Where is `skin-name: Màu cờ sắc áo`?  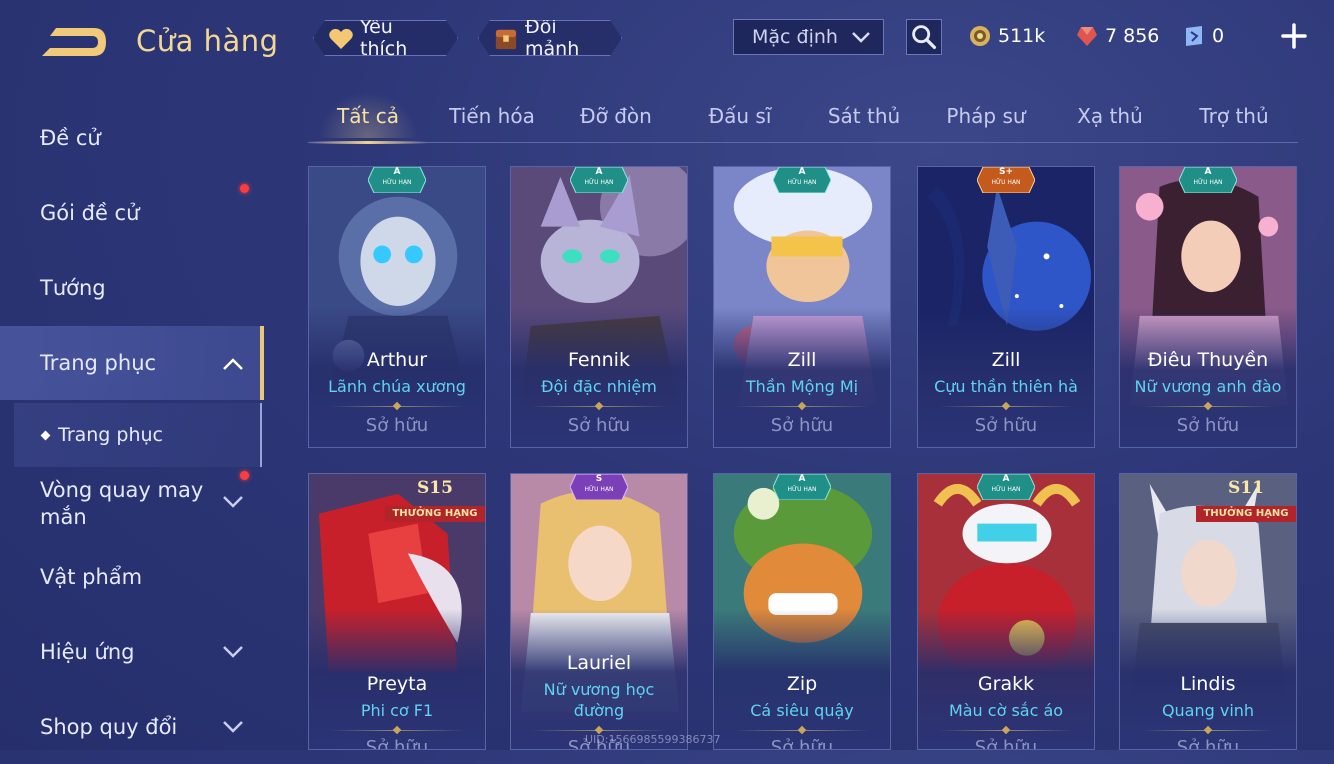
skin-name: Màu cờ sắc áo is located at coordinates (1006, 710).